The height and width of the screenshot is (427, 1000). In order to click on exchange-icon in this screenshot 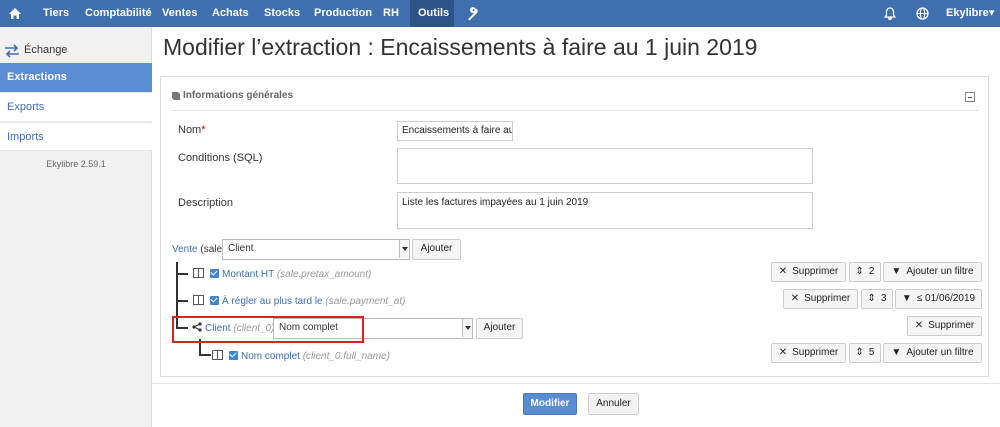, I will do `click(12, 51)`.